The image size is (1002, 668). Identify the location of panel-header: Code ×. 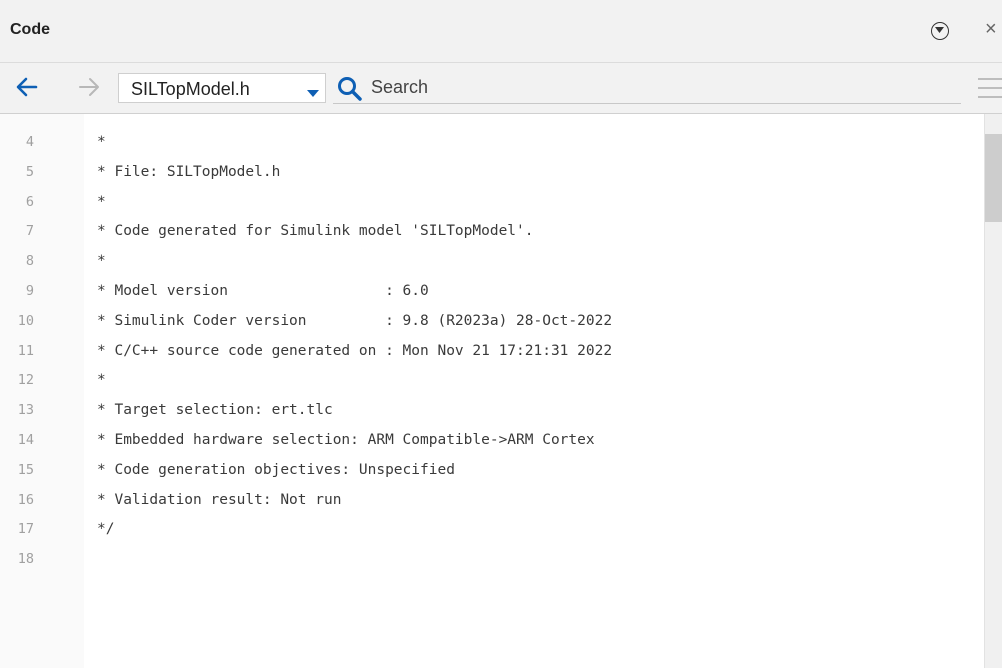
(501, 31).